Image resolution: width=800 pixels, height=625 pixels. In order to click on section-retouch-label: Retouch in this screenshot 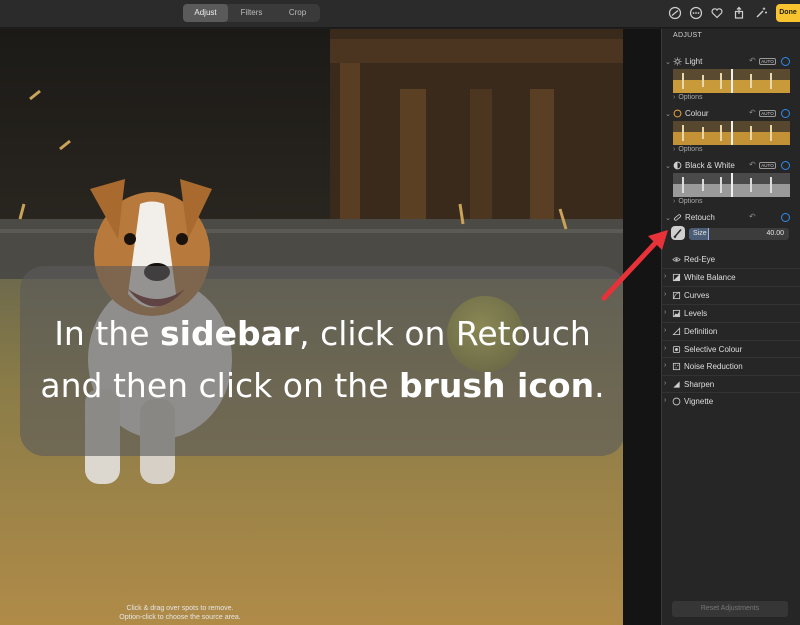, I will do `click(700, 217)`.